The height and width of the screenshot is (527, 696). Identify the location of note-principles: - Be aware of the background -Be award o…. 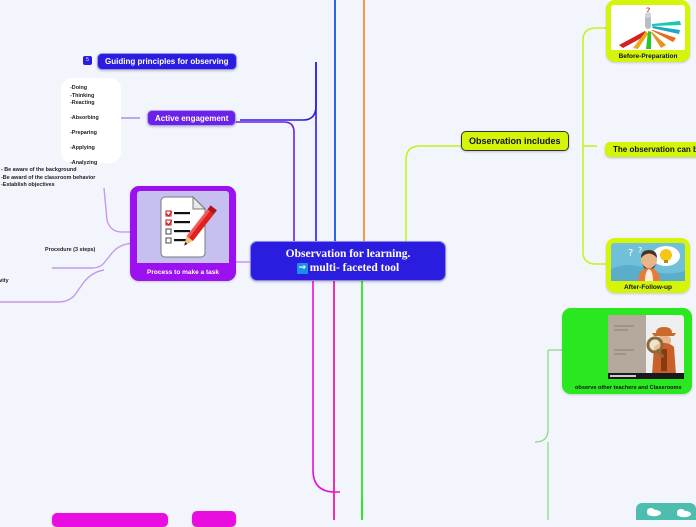
(60, 178).